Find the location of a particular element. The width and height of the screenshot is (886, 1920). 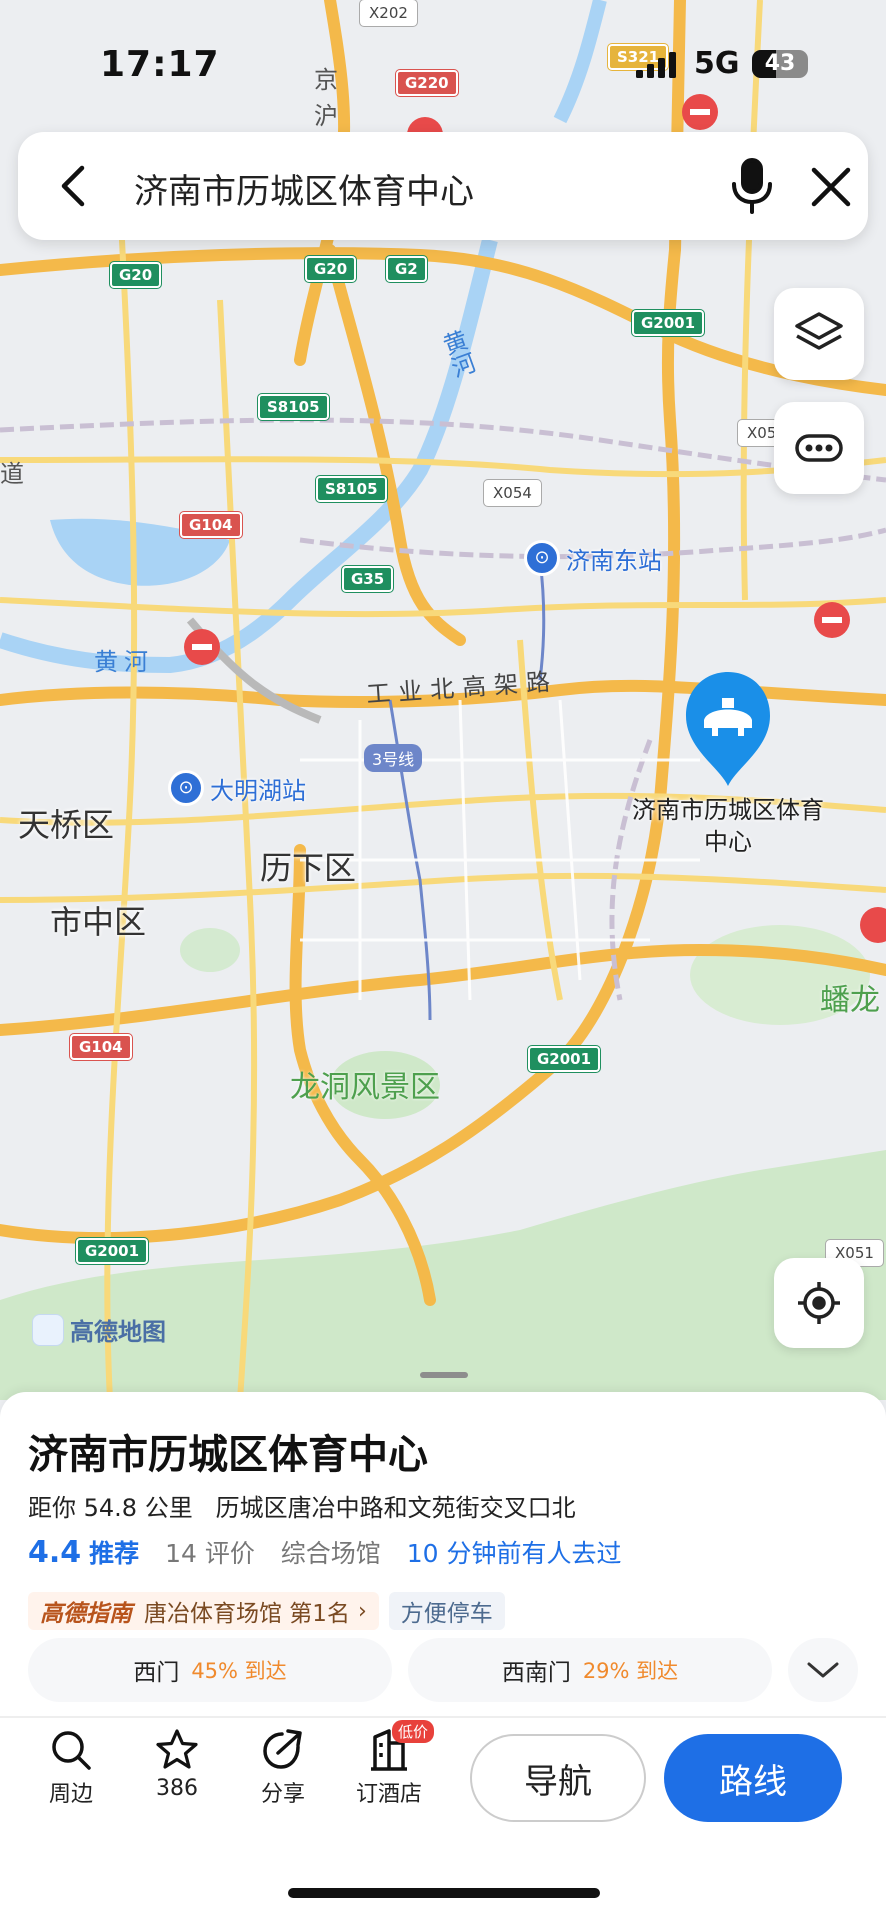

rating-row: 4.4 推荐 14 评价 综合场馆 10 分钟前有人去过 is located at coordinates (325, 1552).